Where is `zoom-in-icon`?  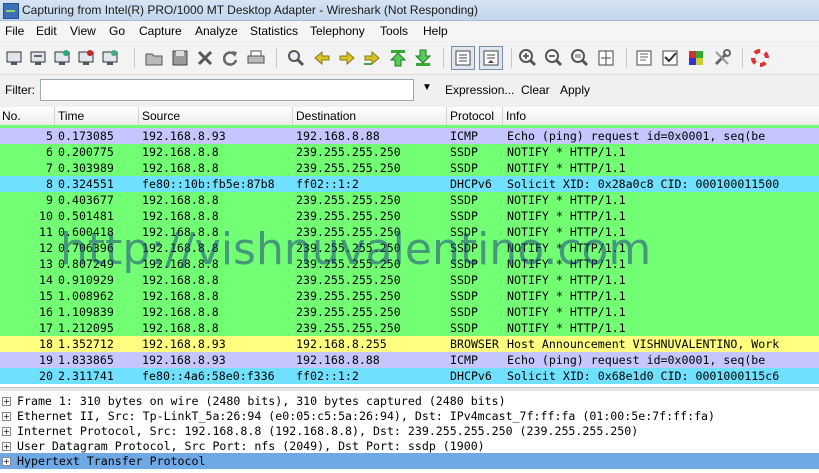
zoom-in-icon is located at coordinates (528, 58).